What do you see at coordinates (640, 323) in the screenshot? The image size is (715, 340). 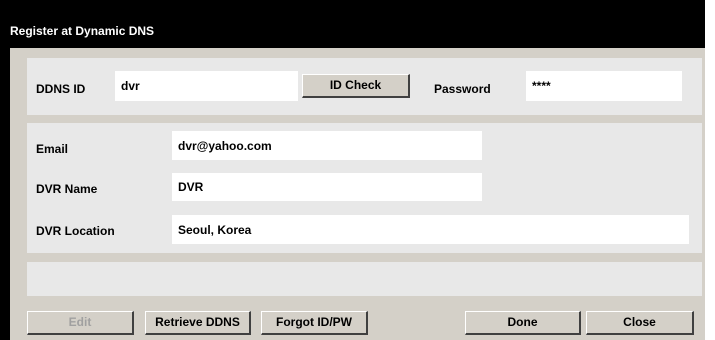 I see `close-button: Close` at bounding box center [640, 323].